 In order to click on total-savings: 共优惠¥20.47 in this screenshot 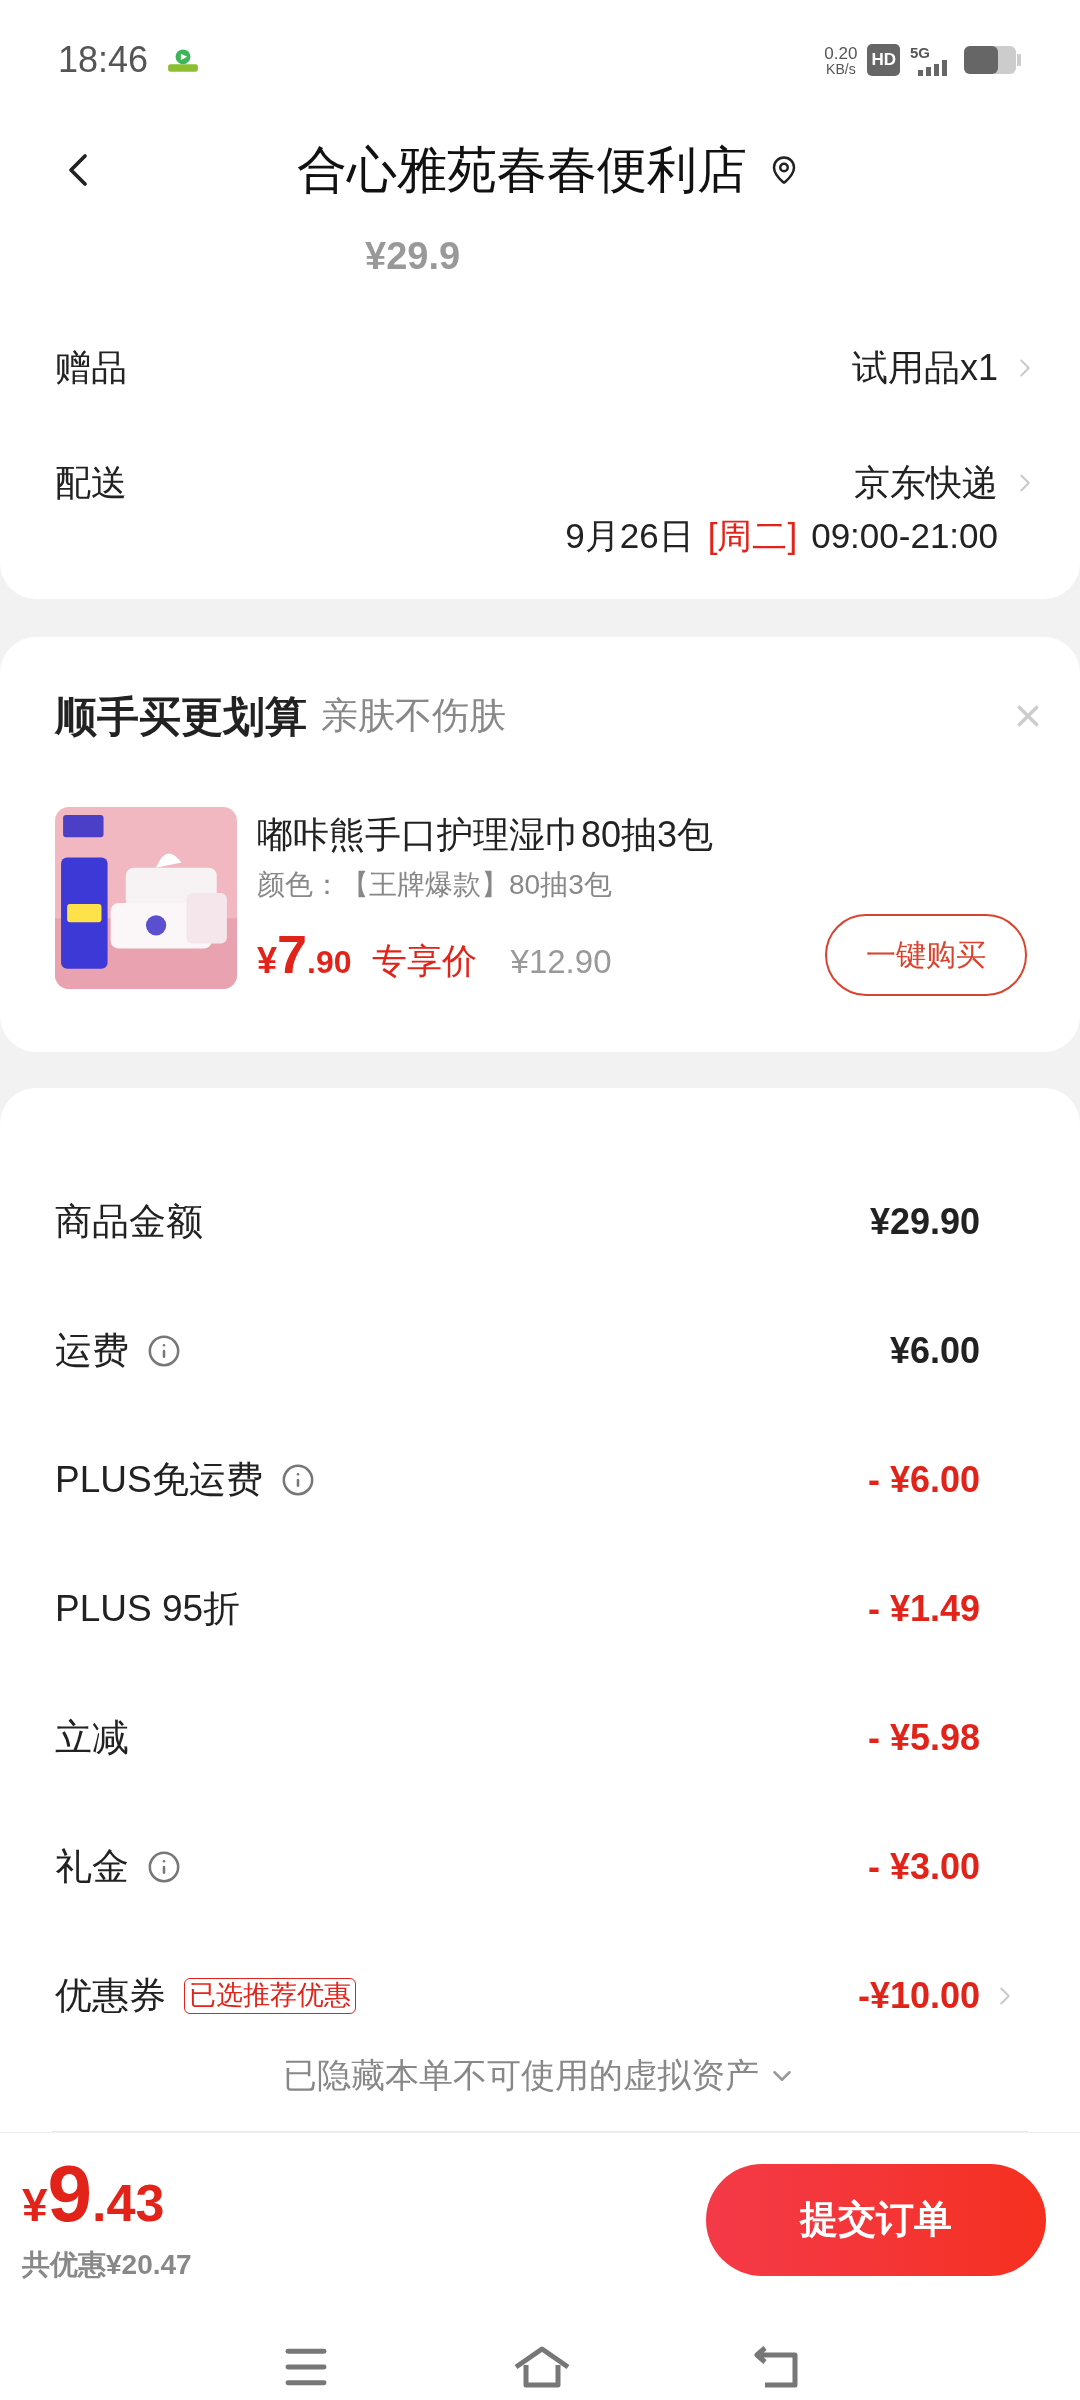, I will do `click(107, 2264)`.